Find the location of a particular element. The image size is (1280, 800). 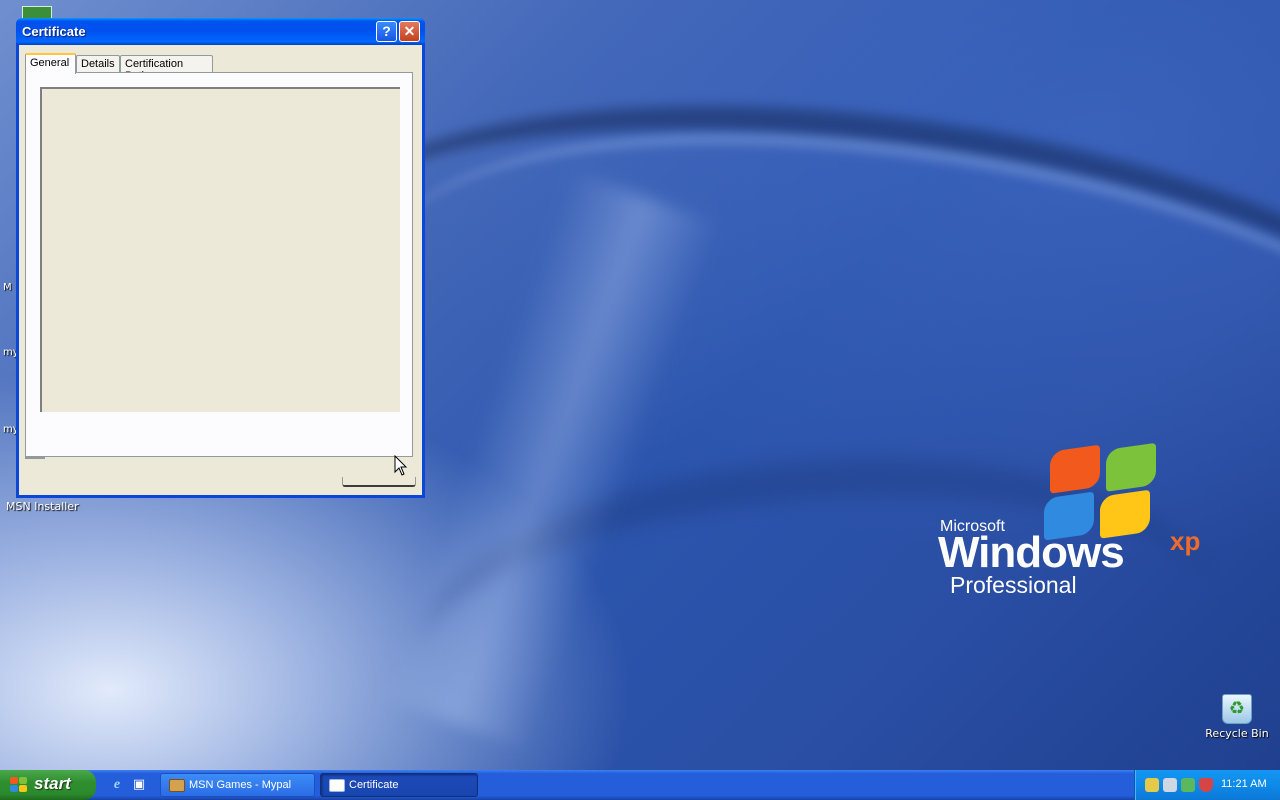

tab-details: Details is located at coordinates (98, 64).